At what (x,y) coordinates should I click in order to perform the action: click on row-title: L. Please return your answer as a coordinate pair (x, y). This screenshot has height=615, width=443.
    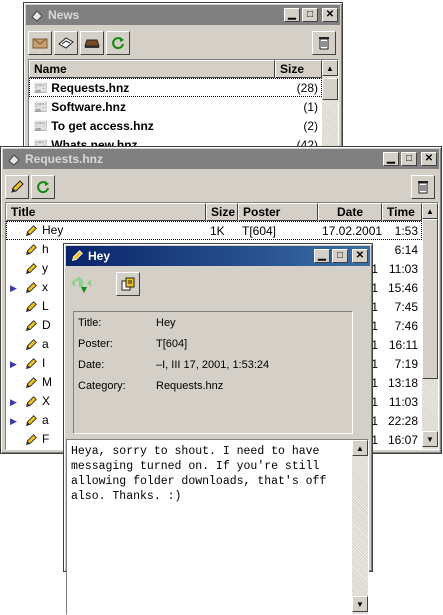
    Looking at the image, I should click on (45, 306).